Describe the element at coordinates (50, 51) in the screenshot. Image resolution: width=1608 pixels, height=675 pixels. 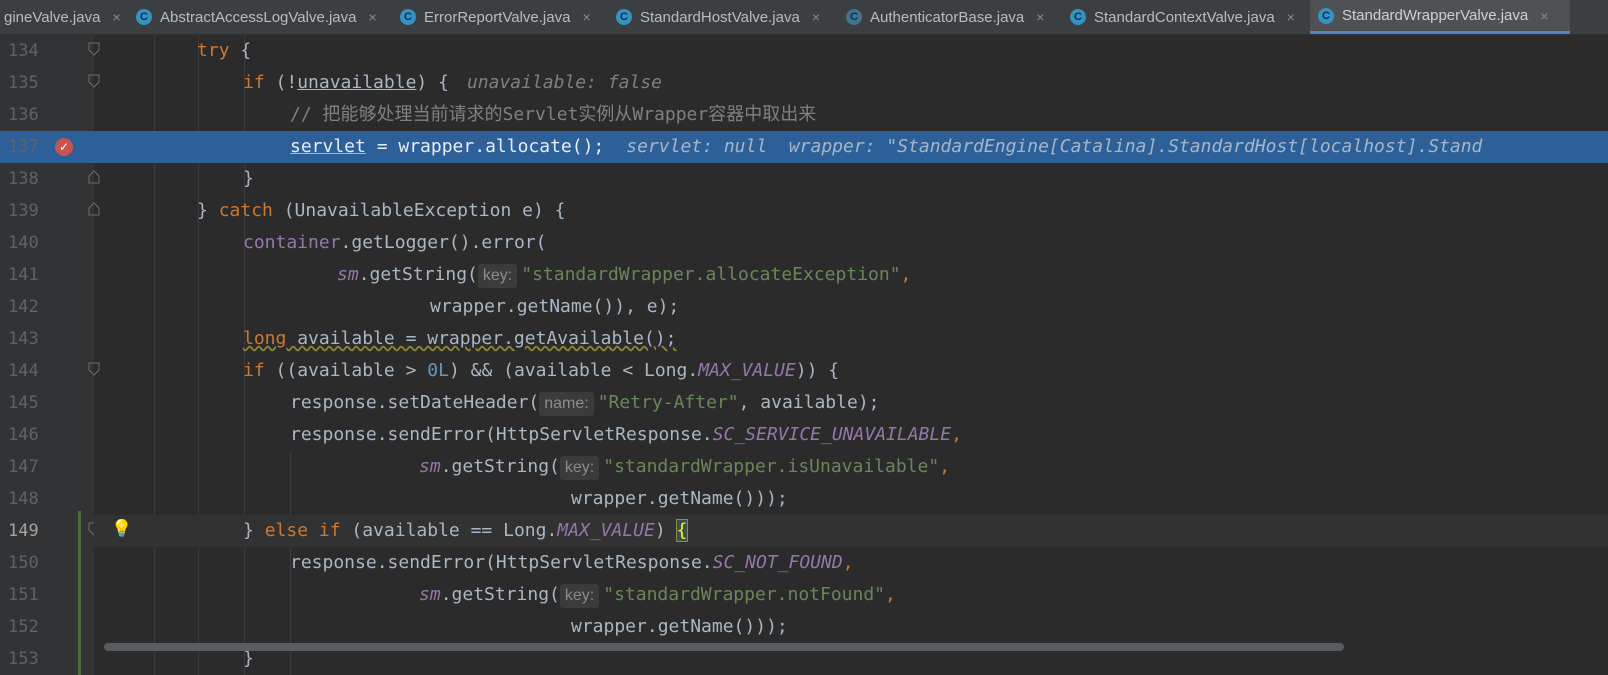
I see `gutter-line: 134` at that location.